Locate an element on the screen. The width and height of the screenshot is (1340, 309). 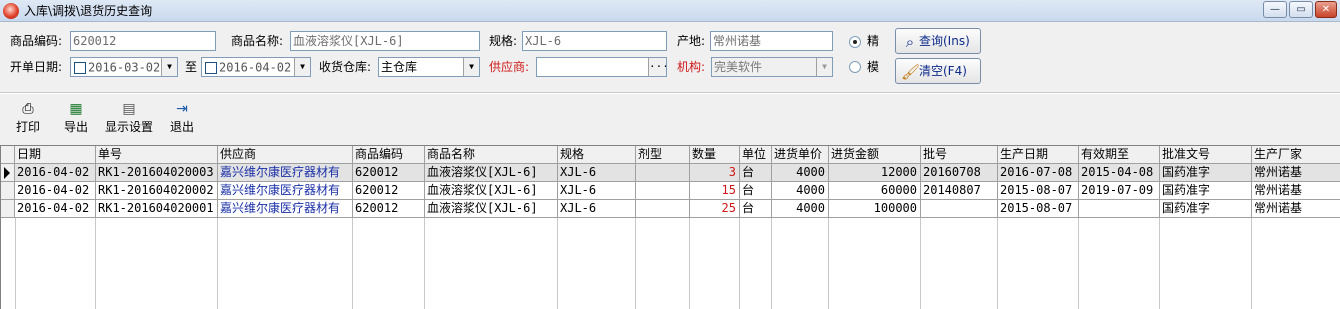
display-settings-button: ▤ 显示设置 is located at coordinates (129, 120).